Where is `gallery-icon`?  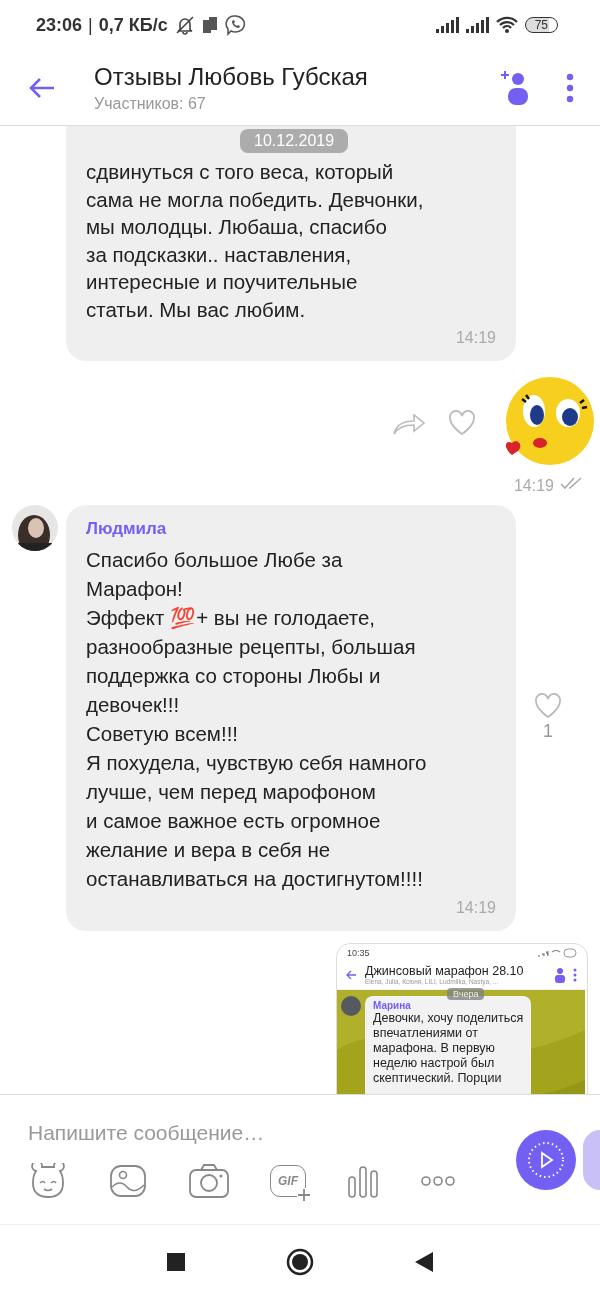 gallery-icon is located at coordinates (128, 1180).